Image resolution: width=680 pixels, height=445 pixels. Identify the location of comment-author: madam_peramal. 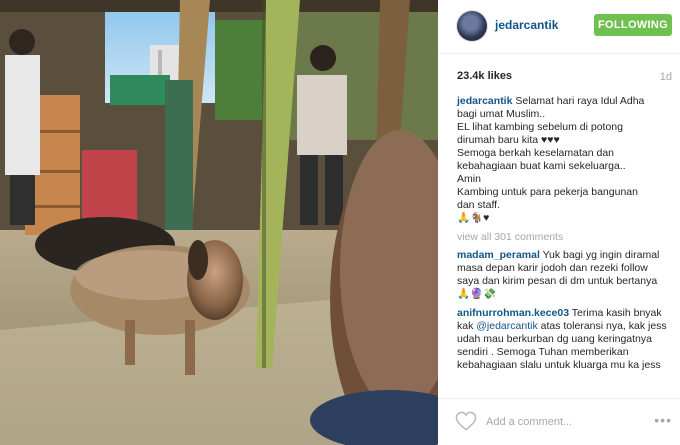
(498, 255).